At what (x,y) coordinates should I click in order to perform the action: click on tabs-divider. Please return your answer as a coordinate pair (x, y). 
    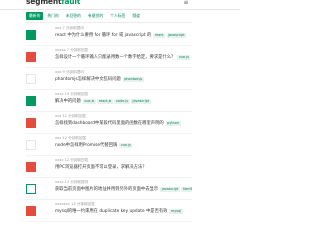
    Looking at the image, I should click on (109, 22).